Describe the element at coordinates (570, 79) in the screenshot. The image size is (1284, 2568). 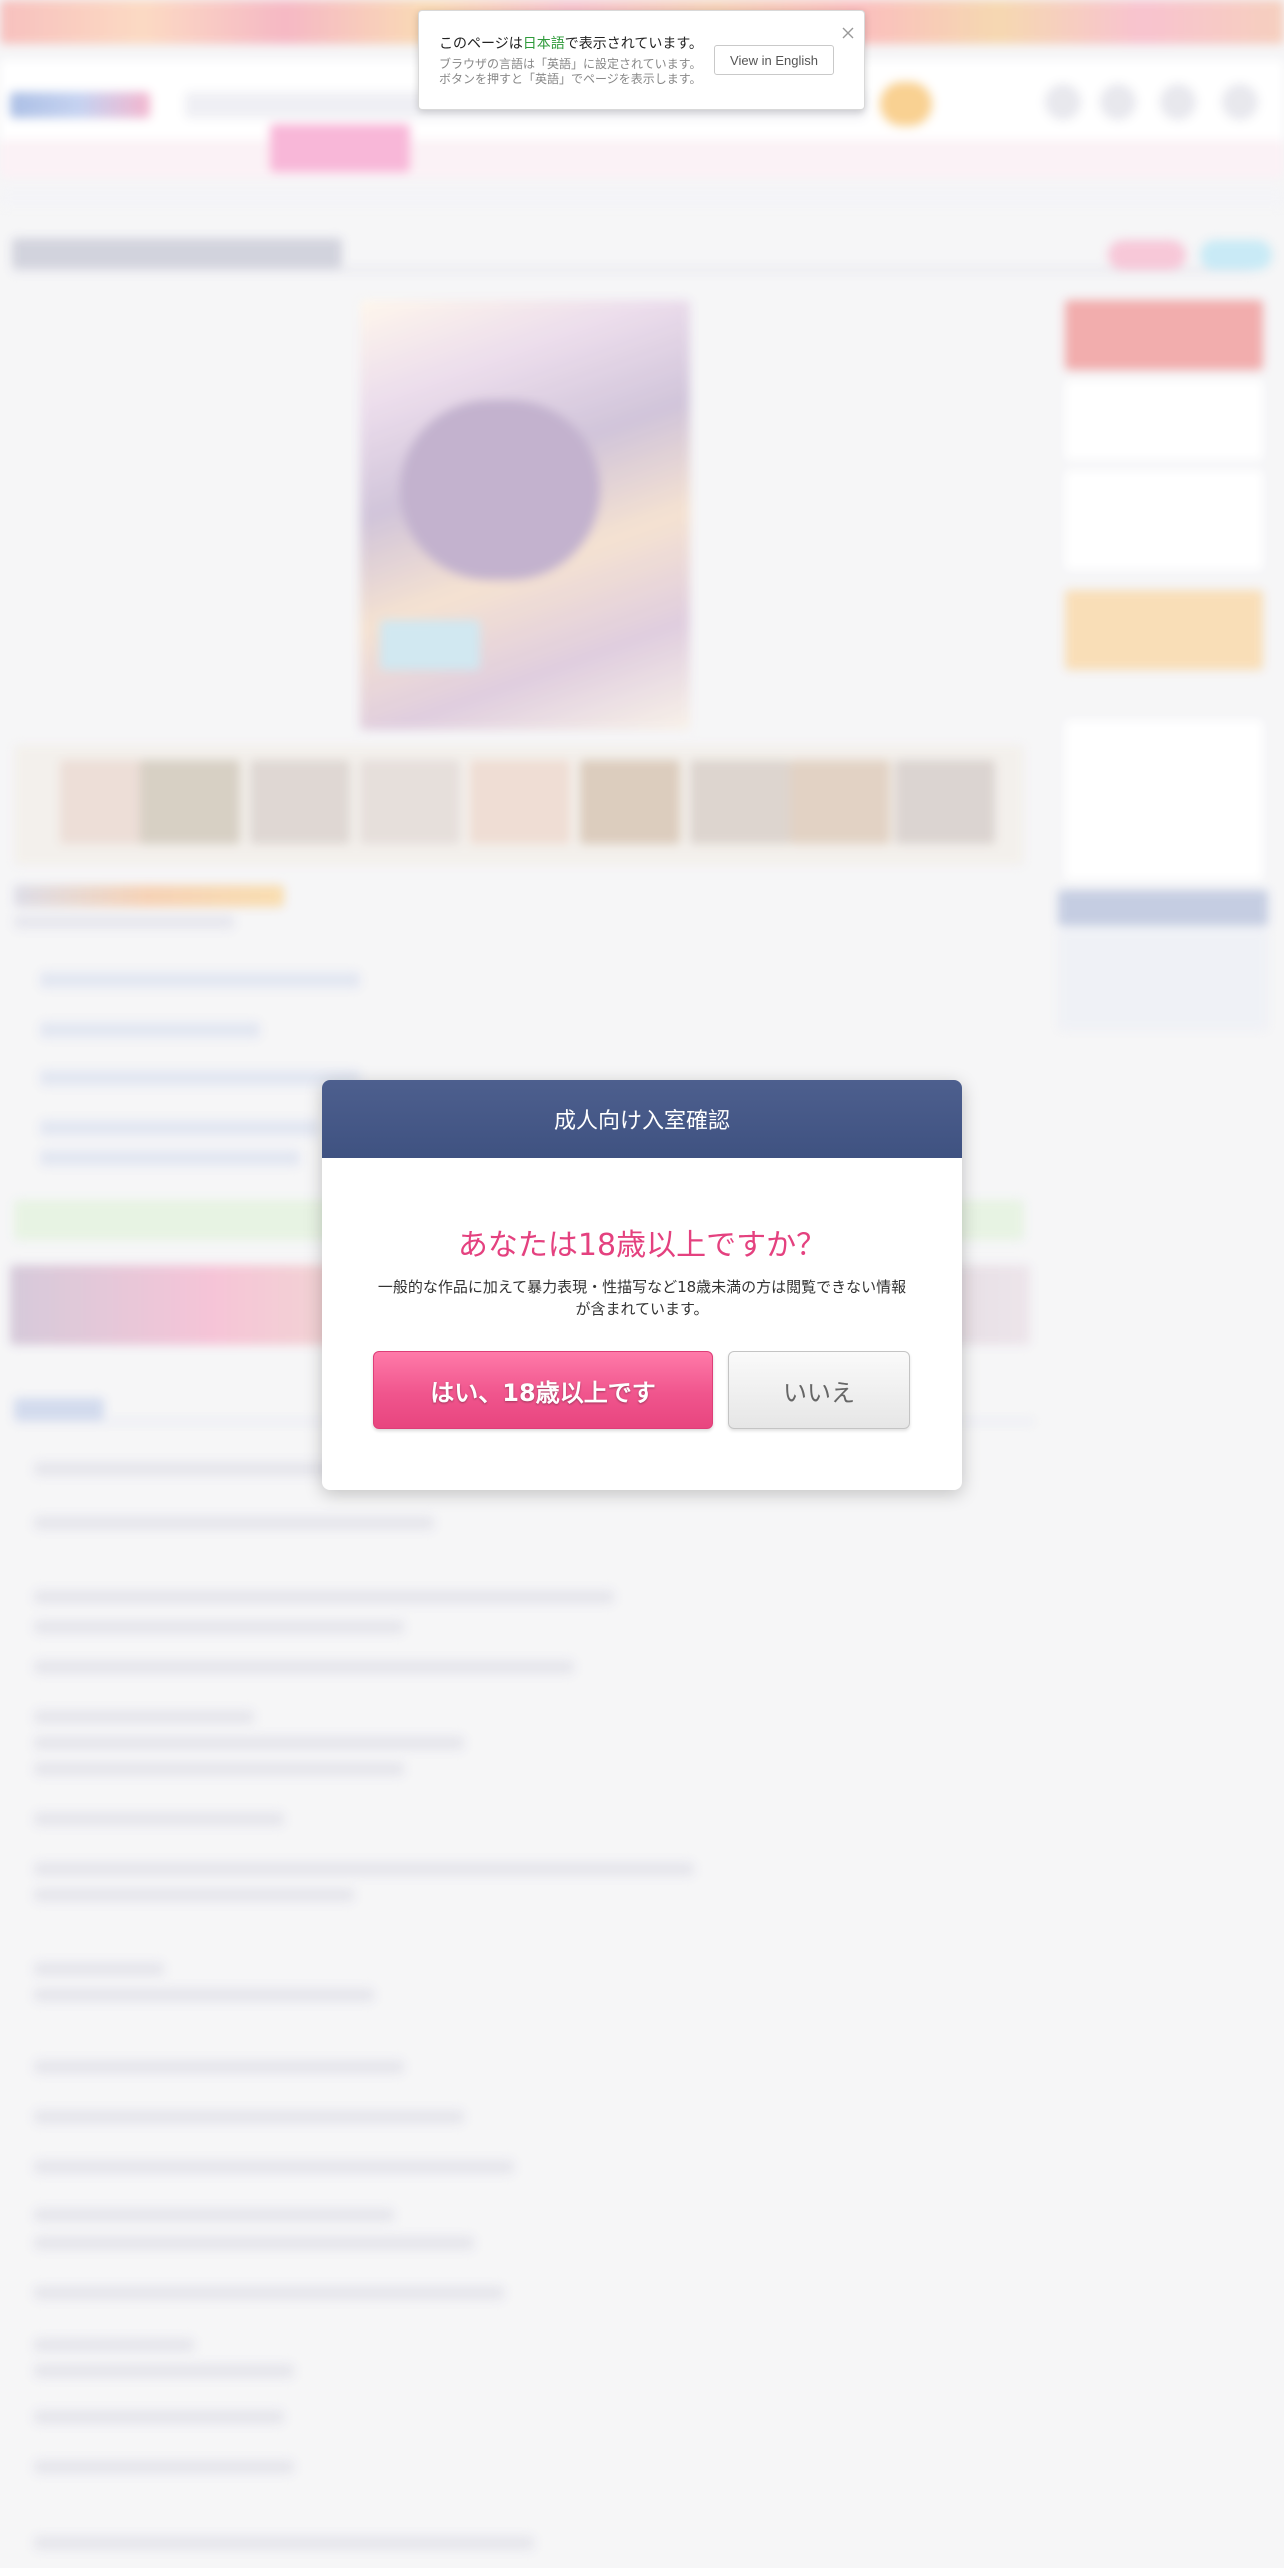
I see `language-detail-line: ボタンを押すと「英語」でページを表示します。` at that location.